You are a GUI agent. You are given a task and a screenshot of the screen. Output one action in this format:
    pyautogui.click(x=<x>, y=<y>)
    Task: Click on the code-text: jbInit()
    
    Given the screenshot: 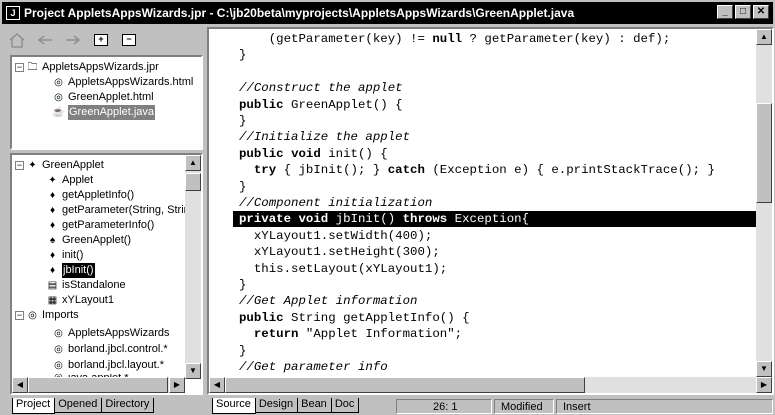 What is the action you would take?
    pyautogui.click(x=365, y=219)
    